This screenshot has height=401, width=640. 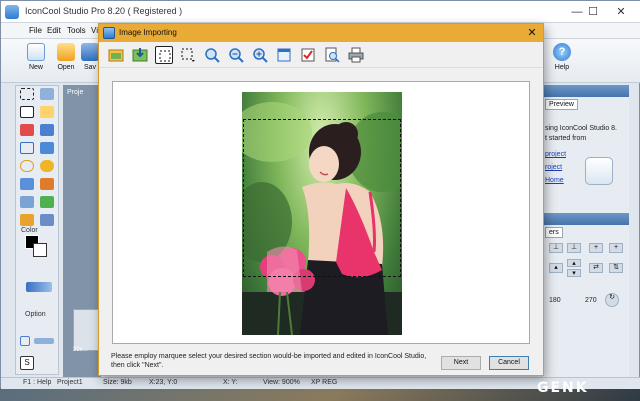 What do you see at coordinates (574, 263) in the screenshot?
I see `nudge-up-icon: ▴` at bounding box center [574, 263].